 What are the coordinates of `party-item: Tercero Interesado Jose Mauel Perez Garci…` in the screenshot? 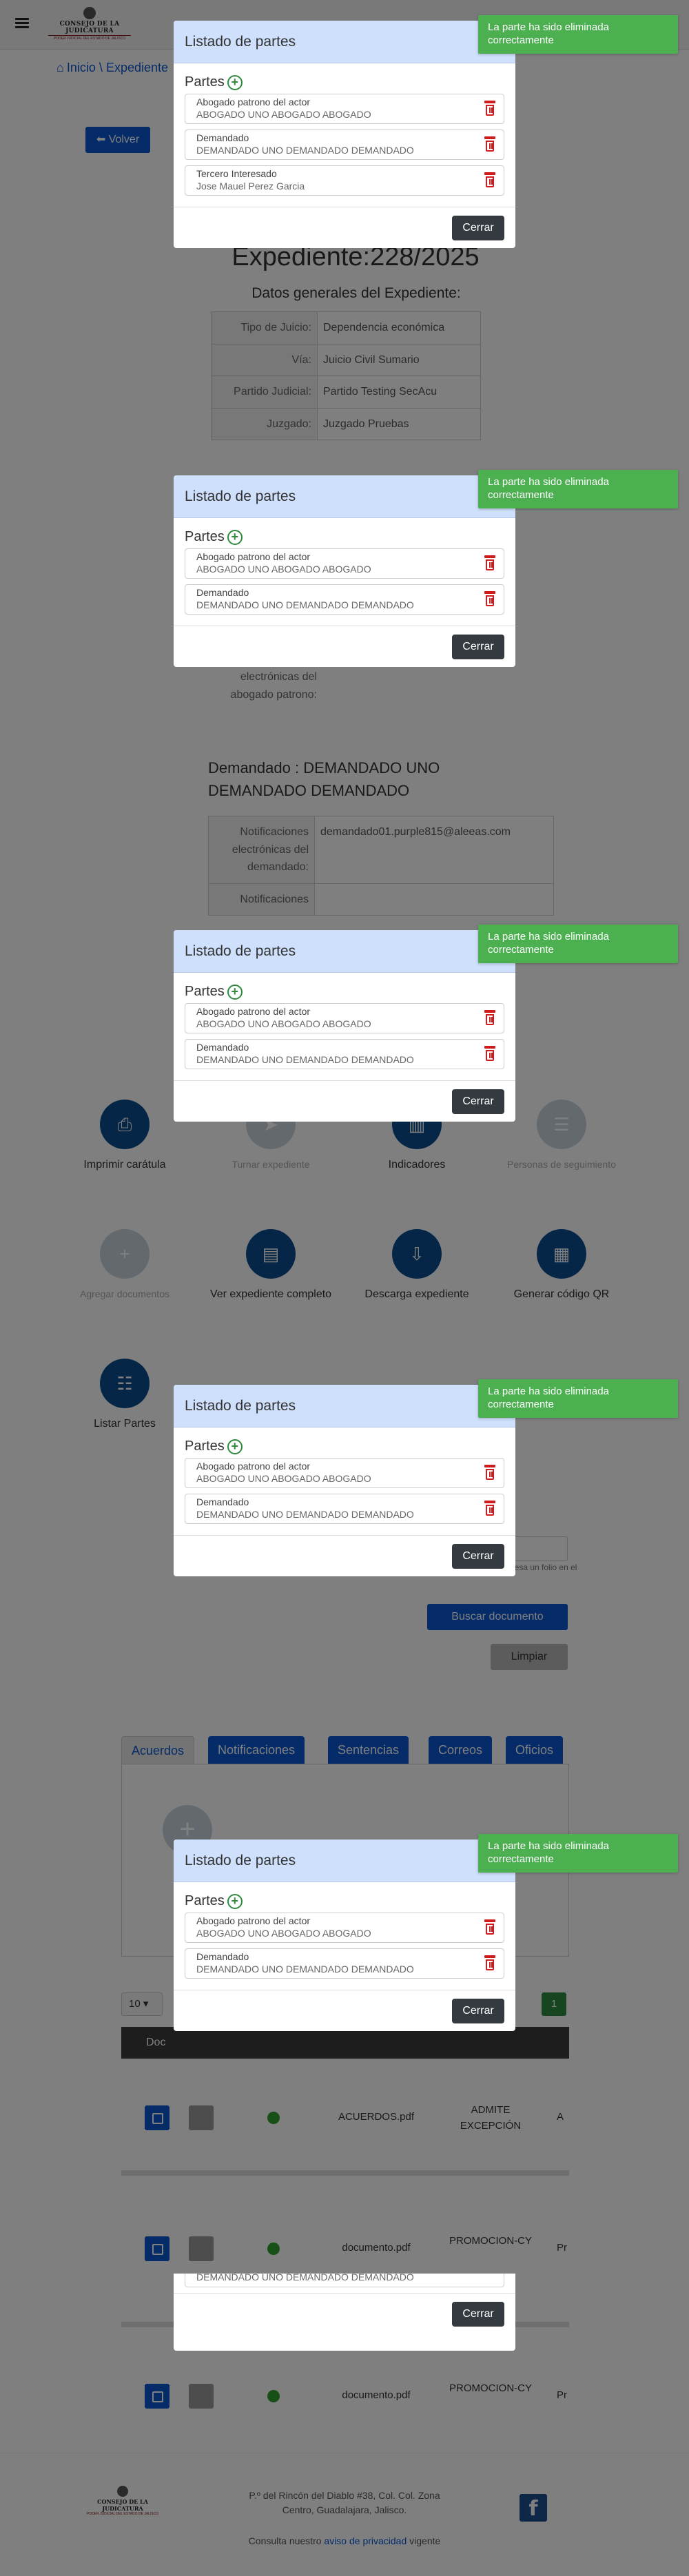 It's located at (344, 180).